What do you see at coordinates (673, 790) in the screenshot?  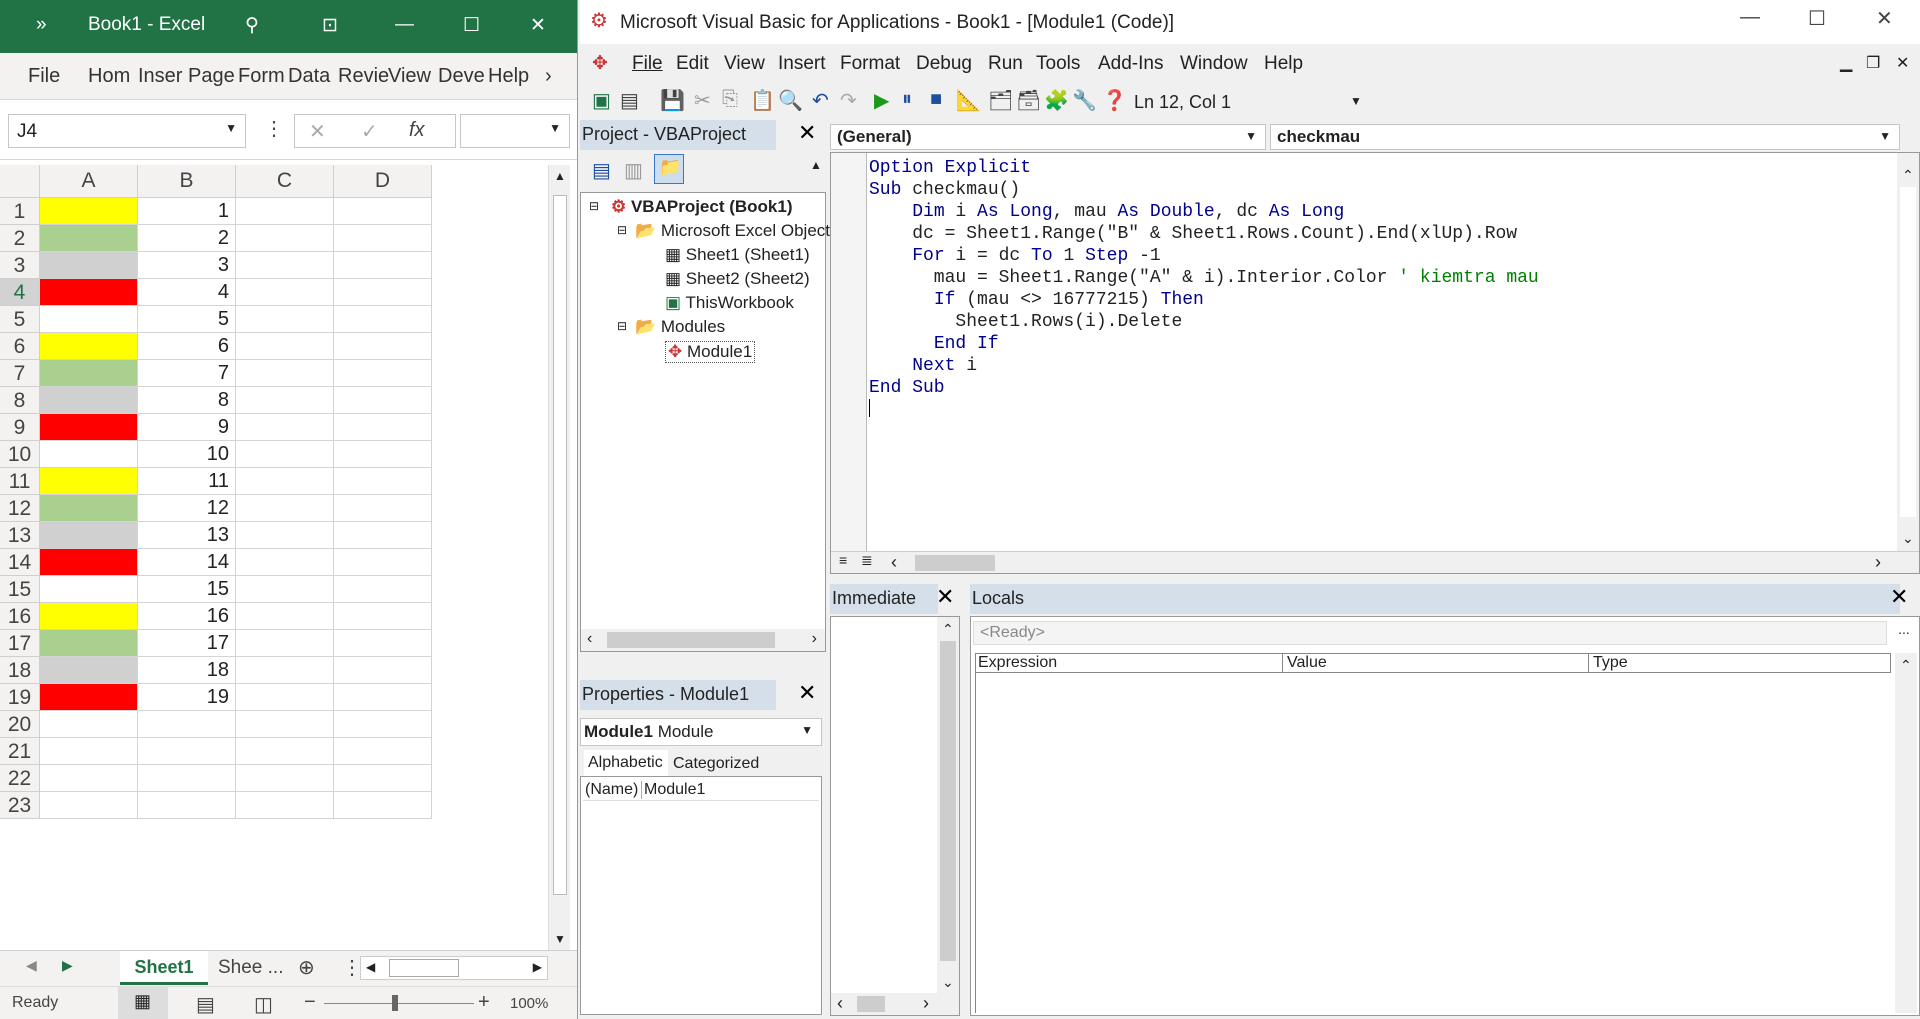 I see `property-value: Module1` at bounding box center [673, 790].